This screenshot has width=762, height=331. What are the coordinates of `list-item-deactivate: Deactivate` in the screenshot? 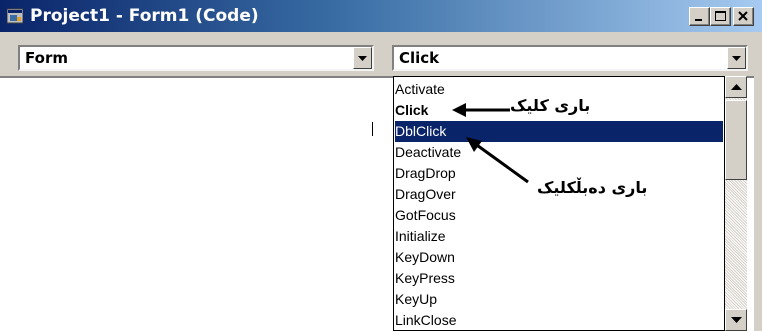 It's located at (428, 152).